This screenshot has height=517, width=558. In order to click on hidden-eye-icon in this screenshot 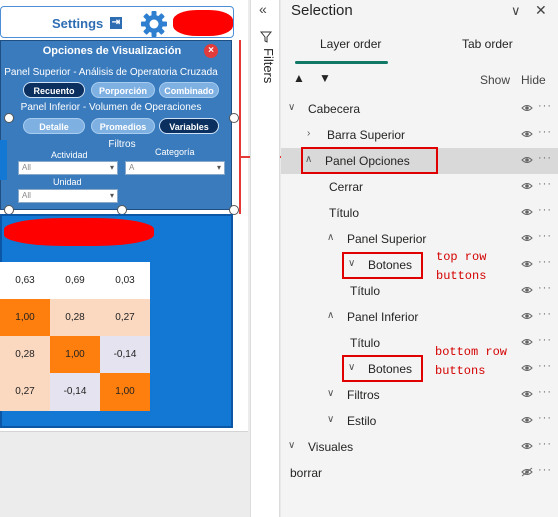, I will do `click(527, 472)`.